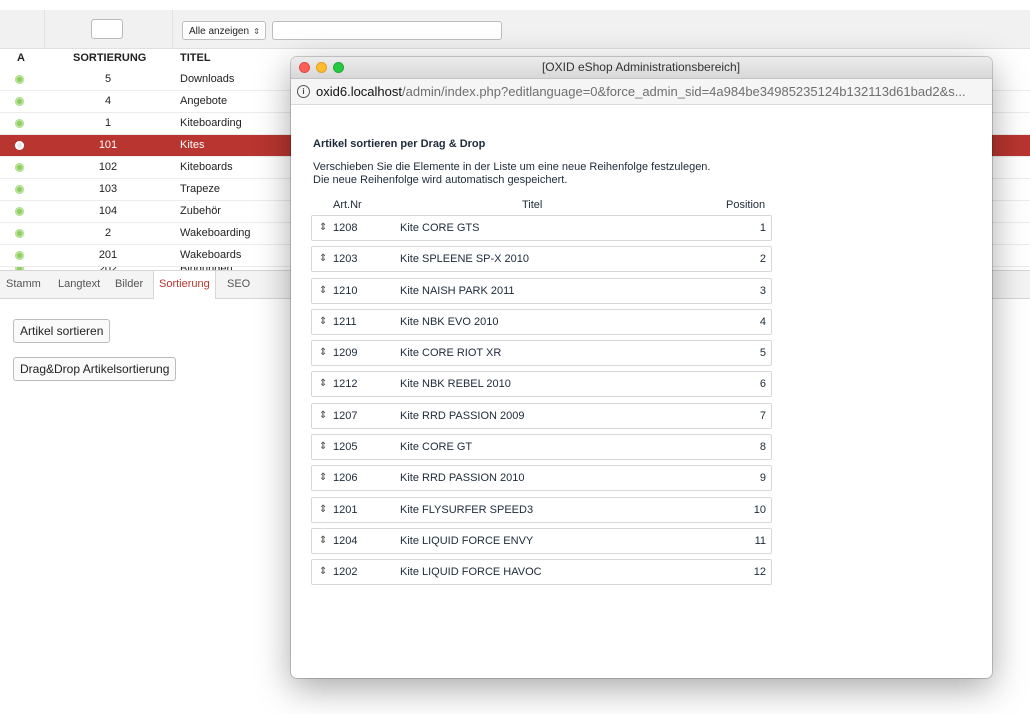  What do you see at coordinates (762, 353) in the screenshot?
I see `article-position: 5` at bounding box center [762, 353].